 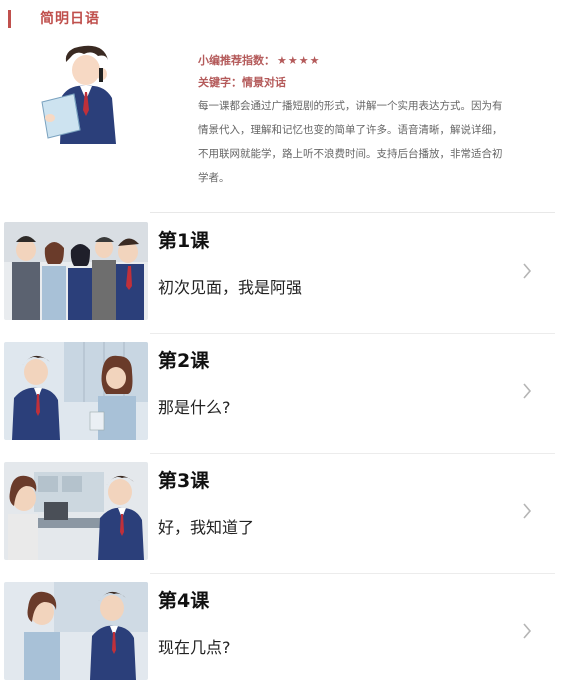 I want to click on desc-line: 每一课都会通过广播短剧的形式，讲解一个实用表达方式。因为有, so click(x=350, y=106).